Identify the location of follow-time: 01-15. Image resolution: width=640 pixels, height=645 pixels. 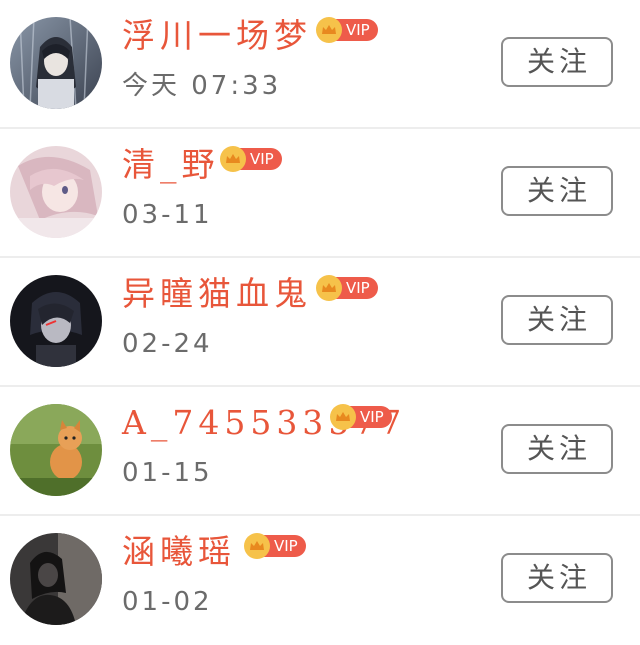
(167, 473).